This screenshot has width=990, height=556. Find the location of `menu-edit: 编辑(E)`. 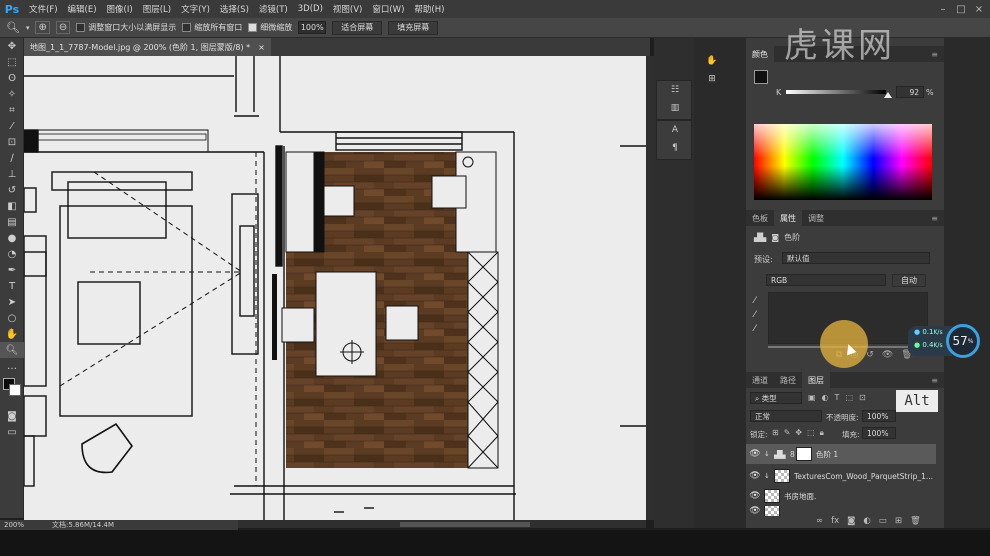

menu-edit: 编辑(E) is located at coordinates (82, 9).